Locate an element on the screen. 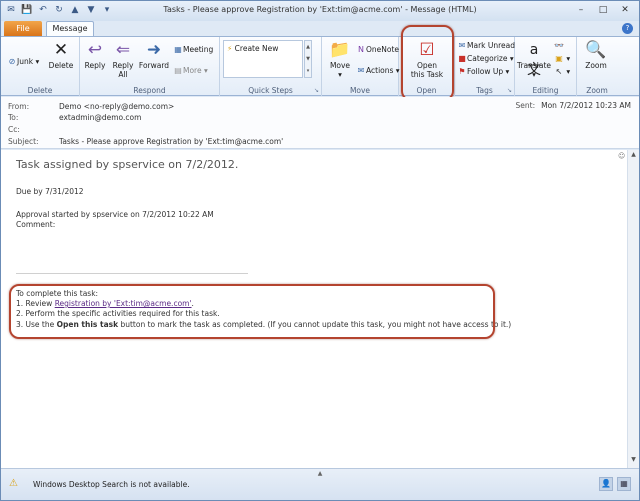 This screenshot has height=501, width=640. sent-info: Sent: Mon 7/2/2012 10:23 AM is located at coordinates (573, 105).